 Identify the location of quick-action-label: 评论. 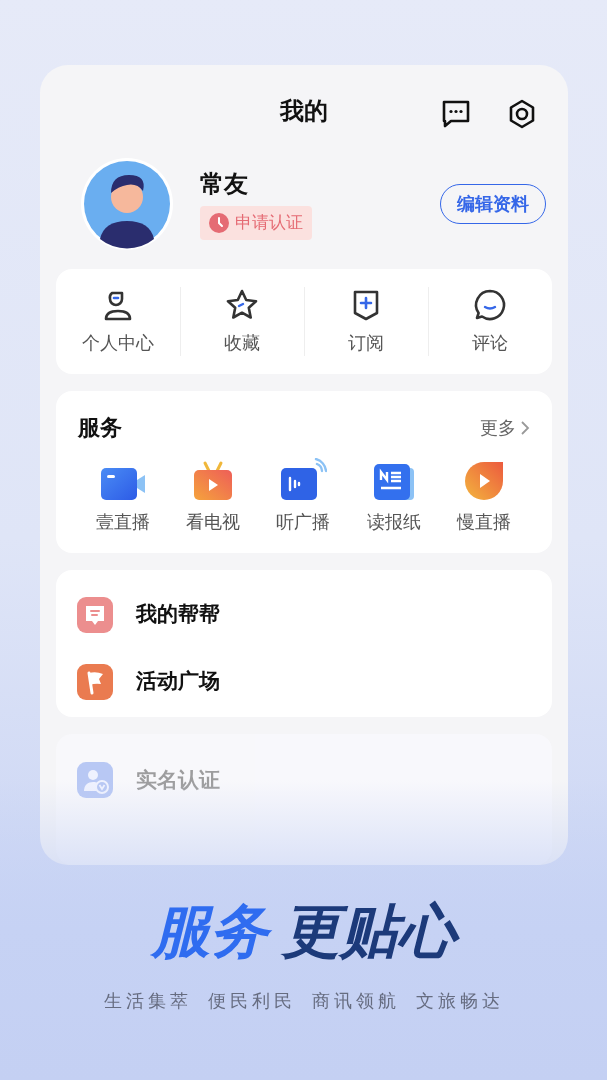
(490, 342).